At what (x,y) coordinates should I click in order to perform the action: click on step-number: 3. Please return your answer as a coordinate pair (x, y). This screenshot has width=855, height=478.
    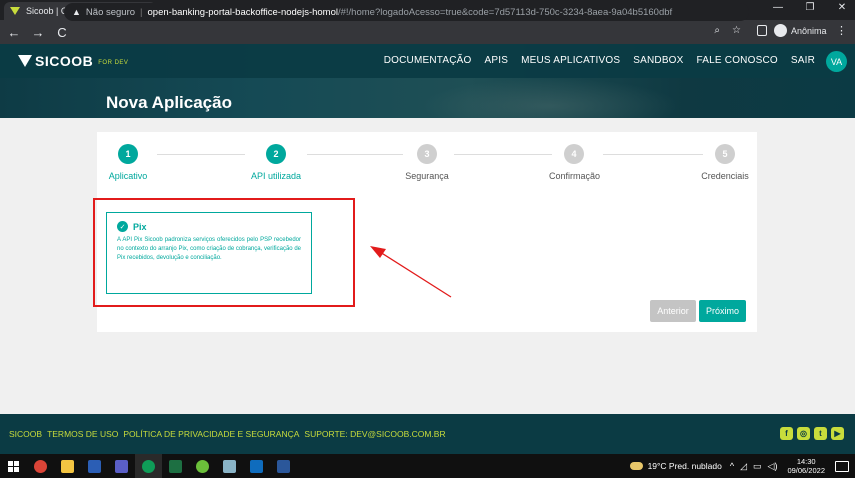
    Looking at the image, I should click on (427, 154).